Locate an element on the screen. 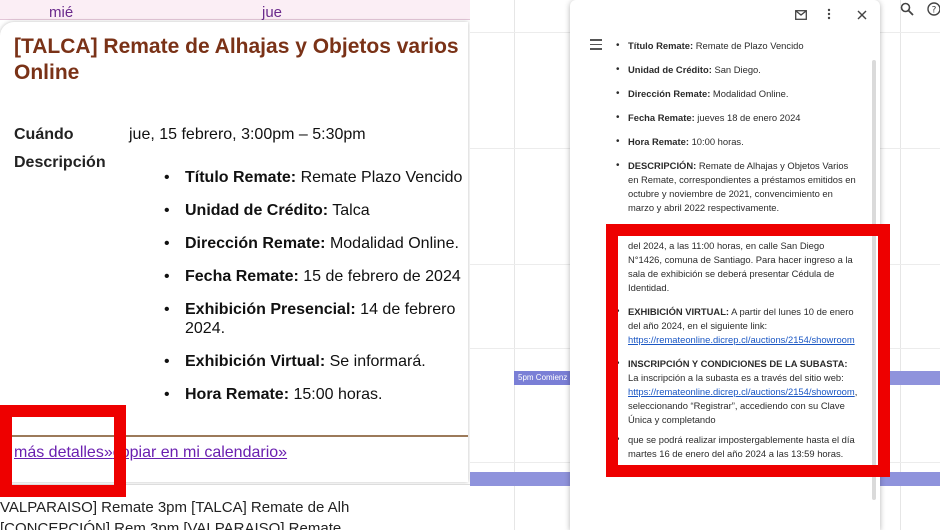 The height and width of the screenshot is (530, 940). copy-to-calendar-link: copiar en mi calendario» is located at coordinates (200, 452).